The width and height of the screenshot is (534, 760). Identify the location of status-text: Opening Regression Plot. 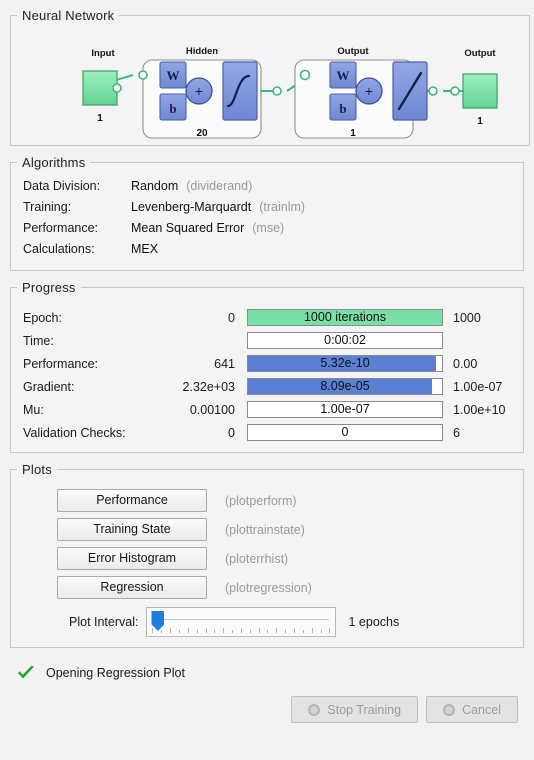
(115, 673).